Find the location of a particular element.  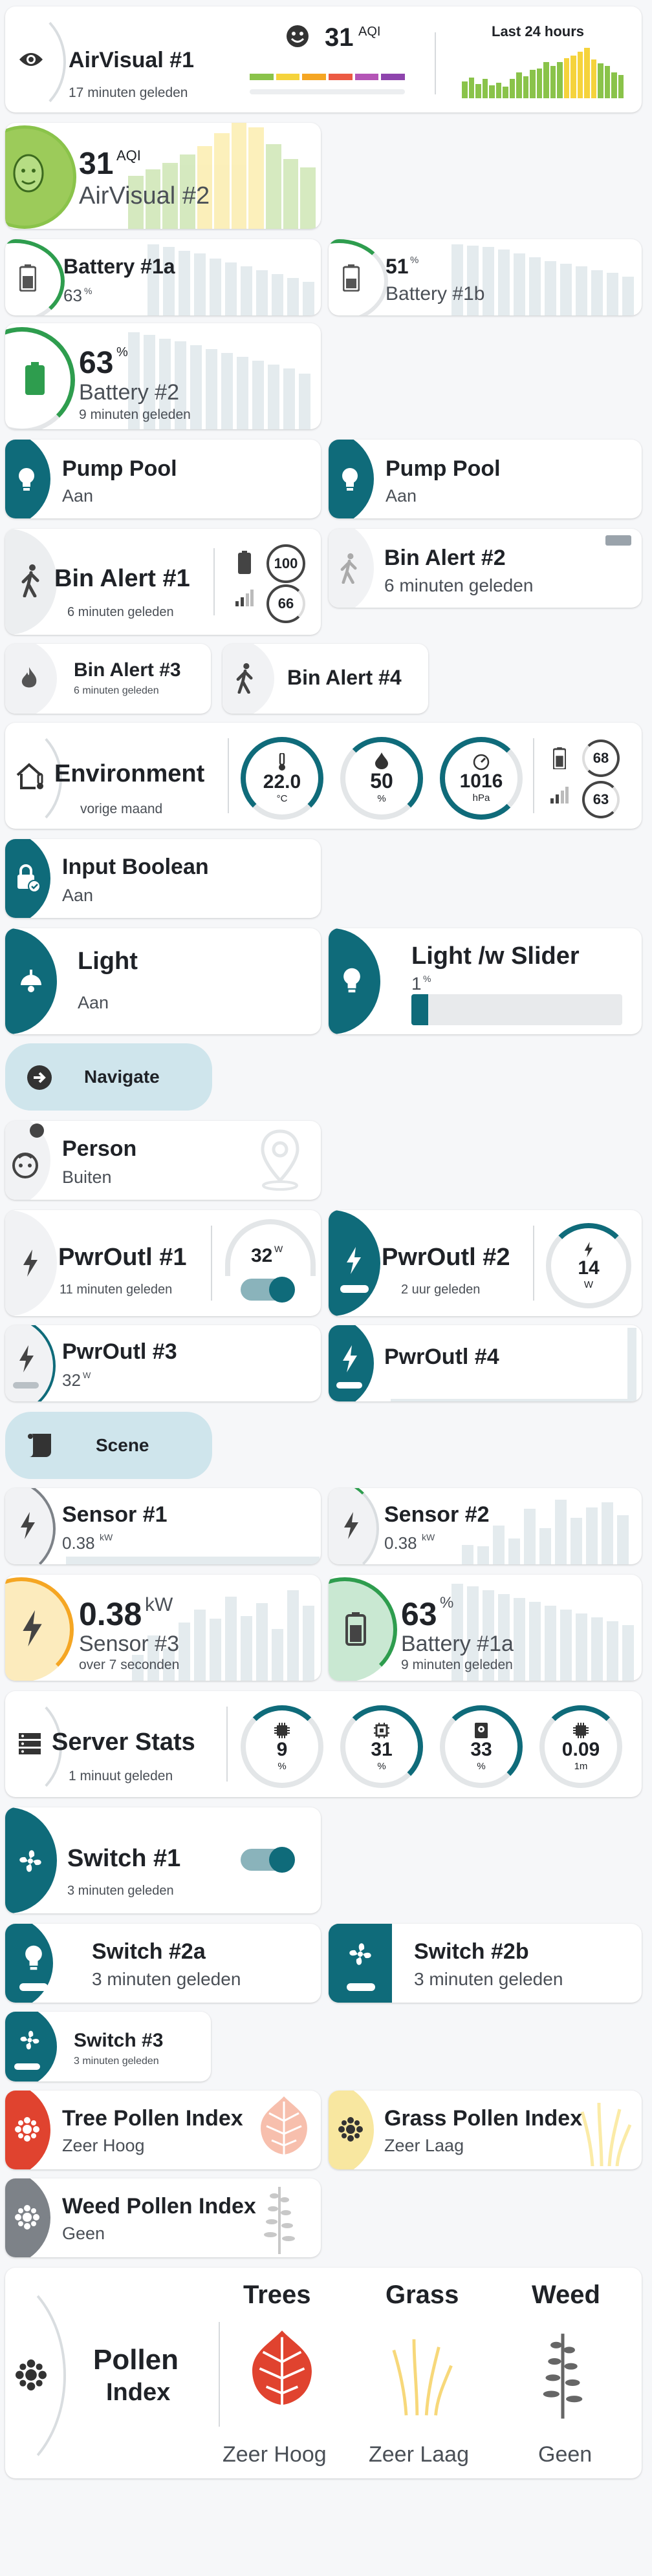

fan-icon is located at coordinates (30, 1861).